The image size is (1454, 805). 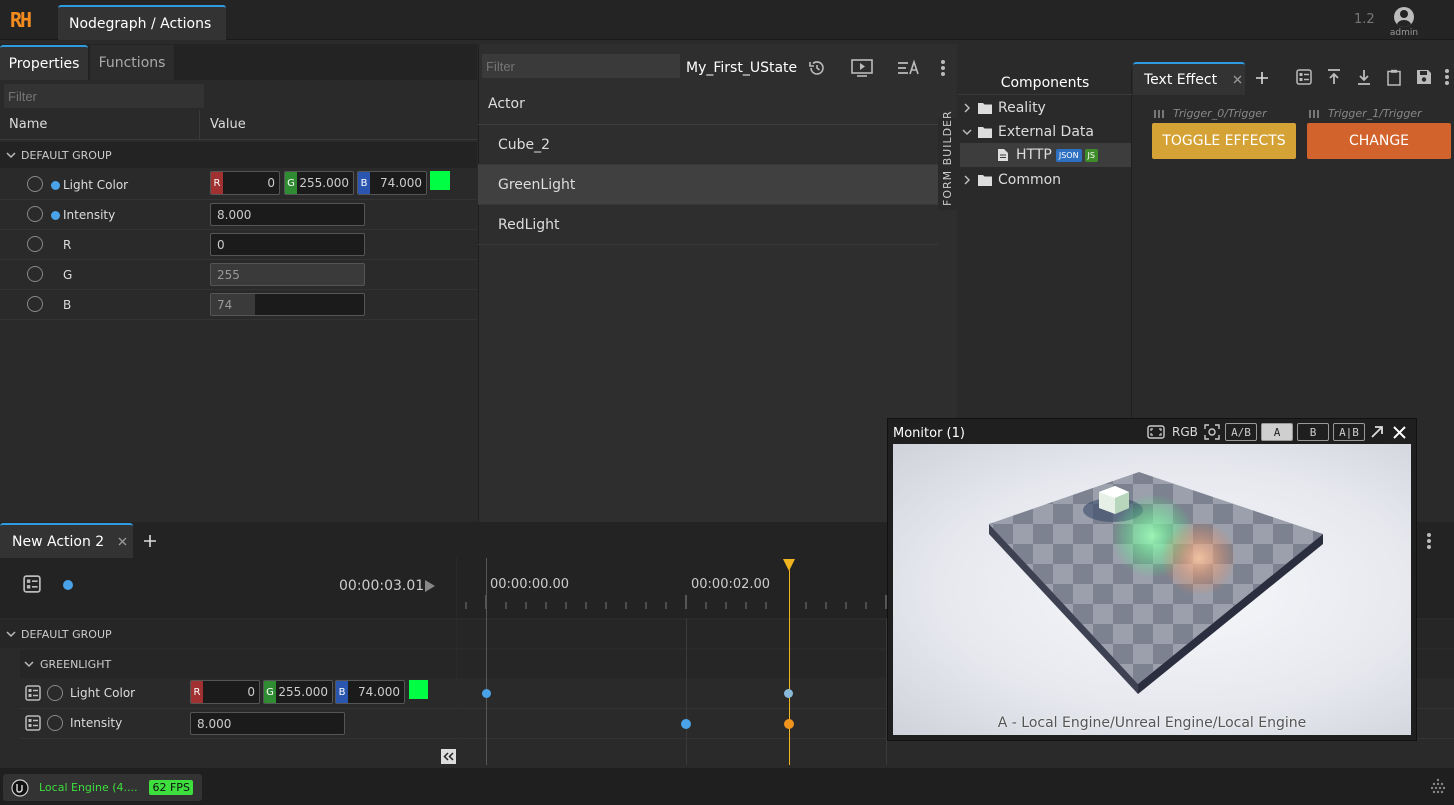 I want to click on keyframe-selected, so click(x=789, y=724).